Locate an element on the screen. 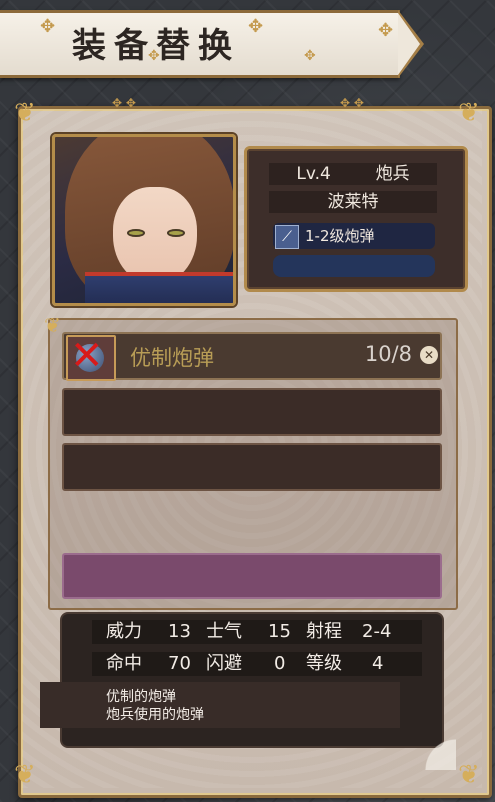  character-info-box: Lv.4 炮兵 波莱特 ⟋ 1-2级炮弹 is located at coordinates (356, 219).